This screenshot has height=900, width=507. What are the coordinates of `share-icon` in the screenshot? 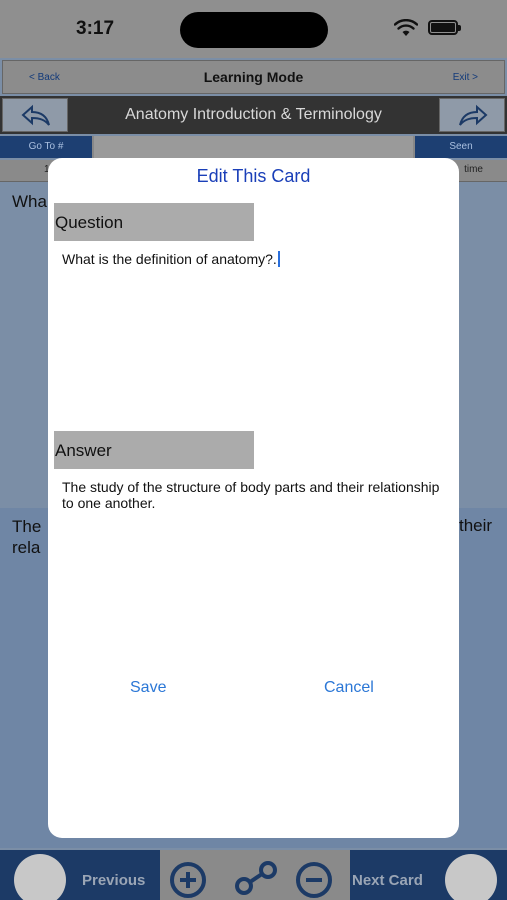 It's located at (244, 886).